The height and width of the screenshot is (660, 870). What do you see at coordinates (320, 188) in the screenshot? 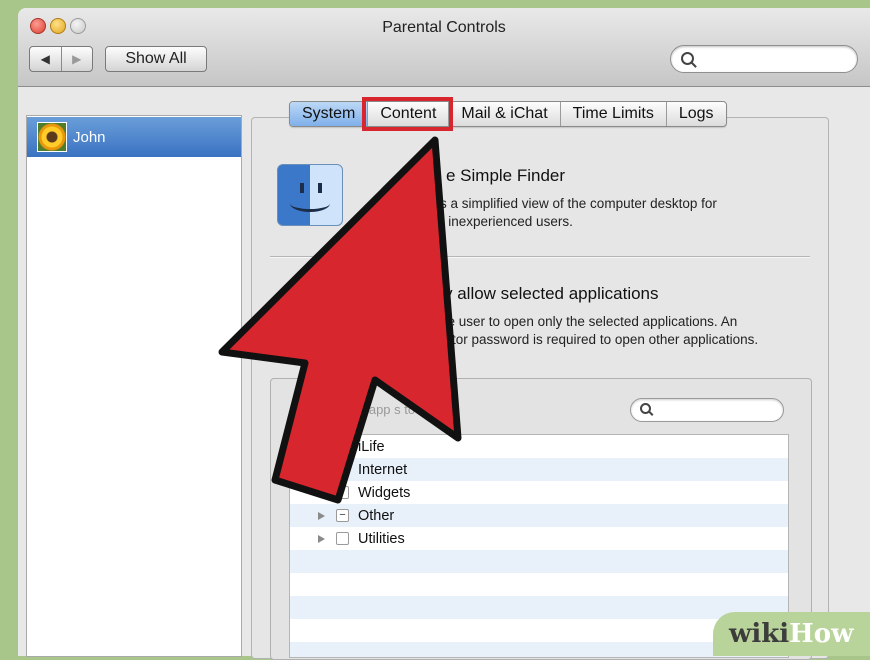
I see `finder-eye-right` at bounding box center [320, 188].